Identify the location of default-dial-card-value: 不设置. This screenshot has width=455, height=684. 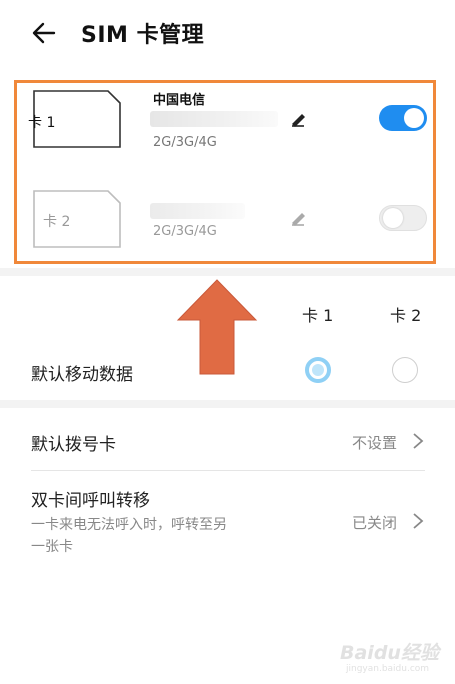
(375, 443).